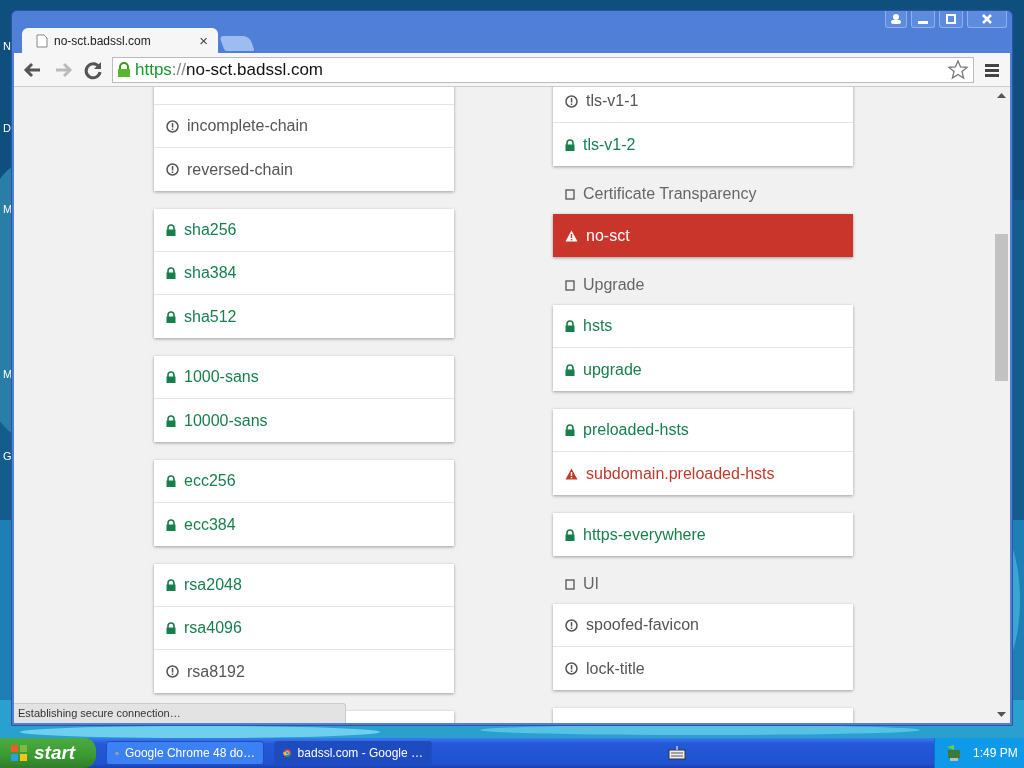 This screenshot has width=1024, height=768. Describe the element at coordinates (670, 194) in the screenshot. I see `section-heading: Certificate Transparency` at that location.